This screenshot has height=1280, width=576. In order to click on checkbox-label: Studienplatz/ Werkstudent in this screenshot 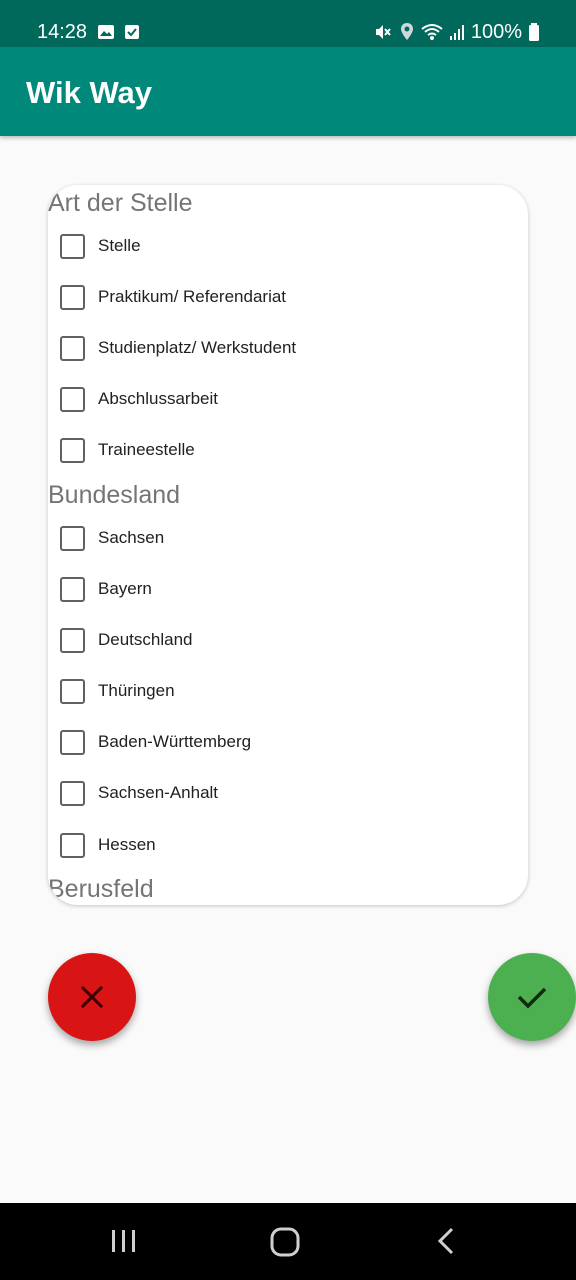, I will do `click(197, 347)`.